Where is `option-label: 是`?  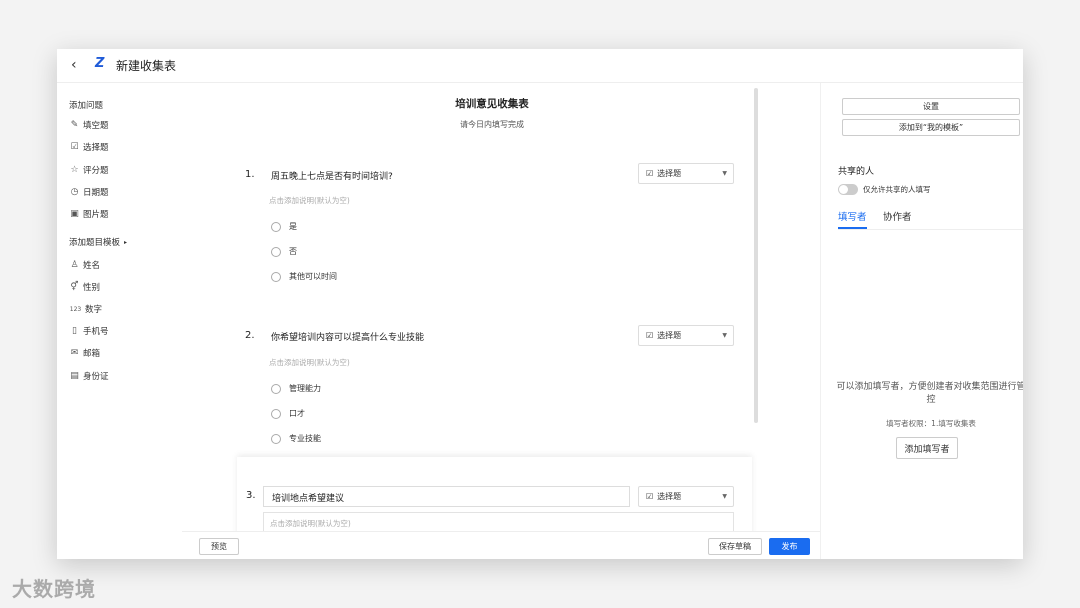
option-label: 是 is located at coordinates (293, 226).